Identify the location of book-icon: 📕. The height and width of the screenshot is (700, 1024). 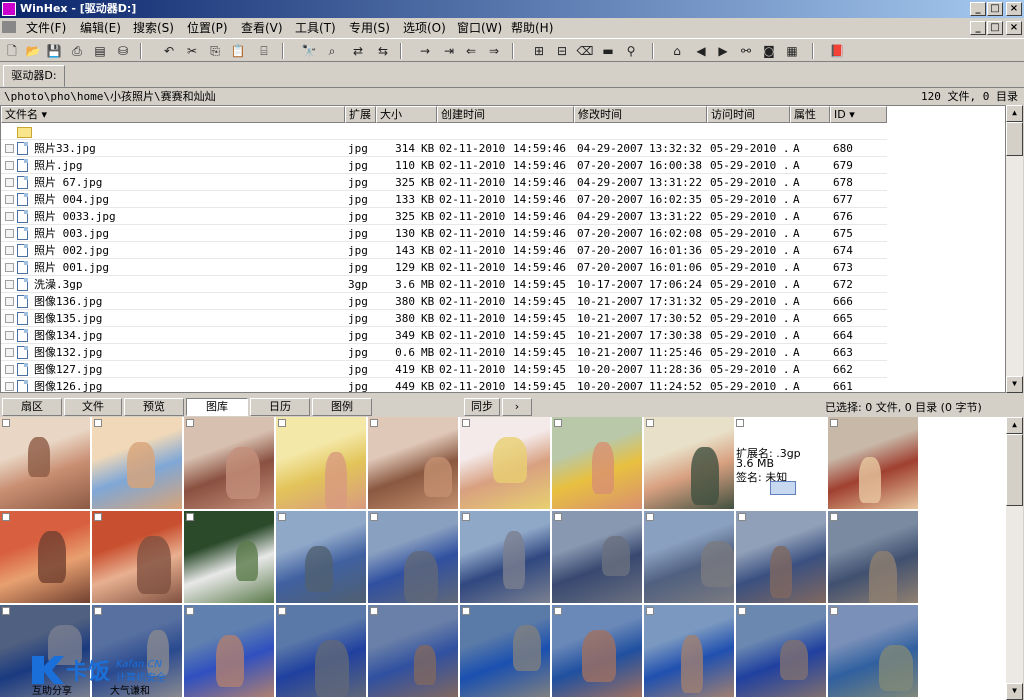
(837, 51).